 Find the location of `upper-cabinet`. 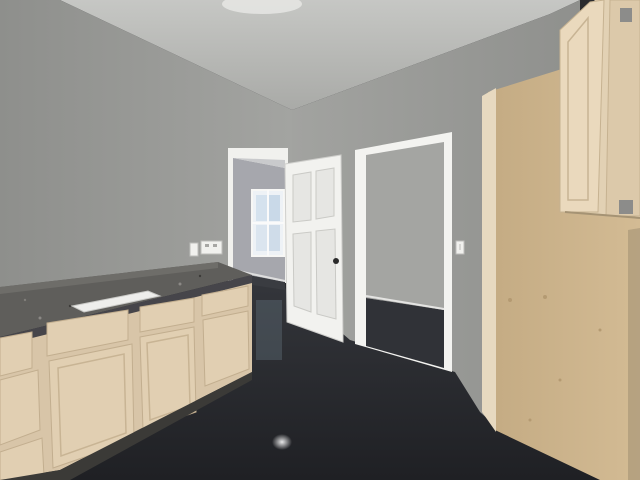

upper-cabinet is located at coordinates (599, 109).